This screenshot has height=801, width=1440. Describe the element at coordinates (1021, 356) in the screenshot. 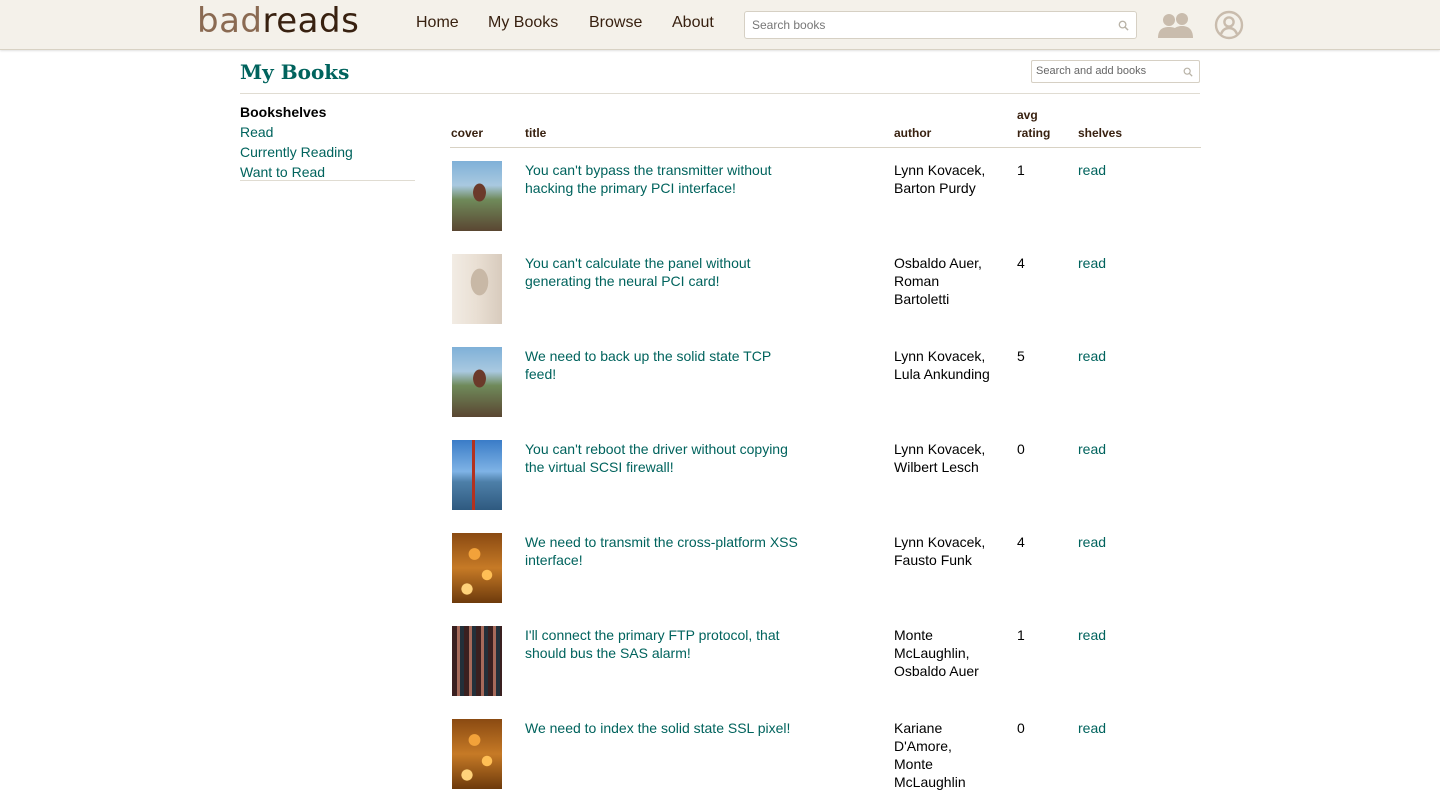

I see `book-avg-rating: 5` at that location.